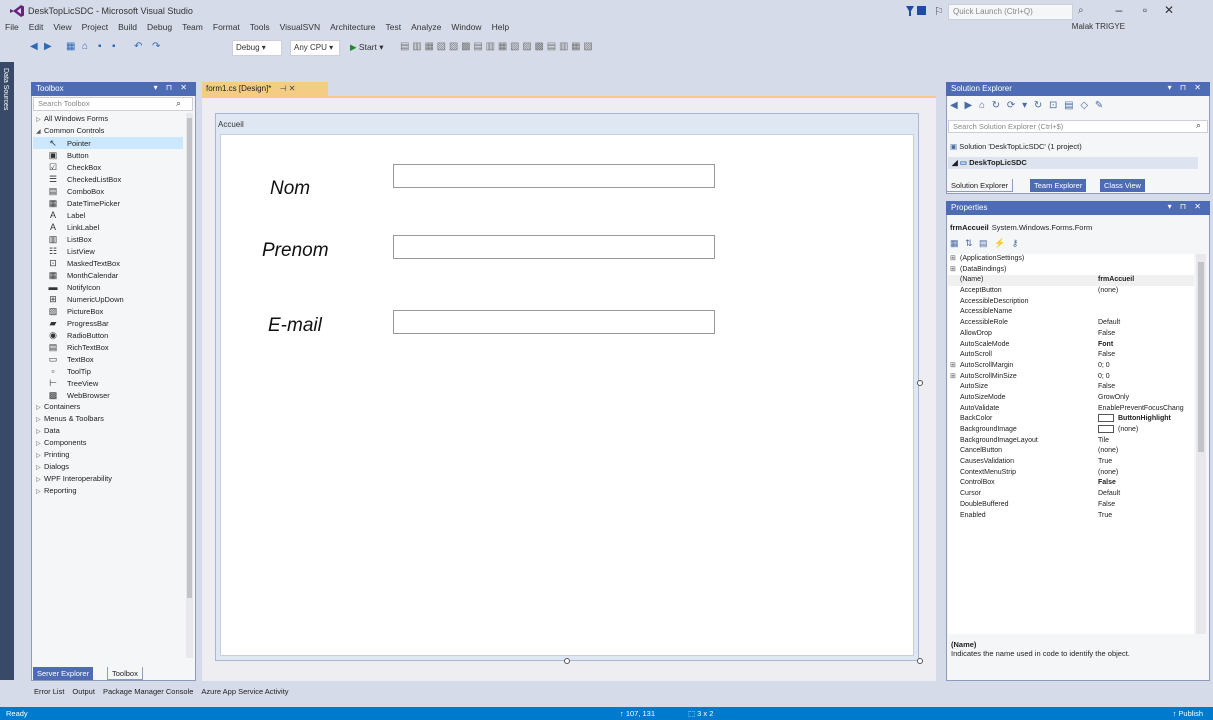 The height and width of the screenshot is (720, 1213). What do you see at coordinates (1071, 377) in the screenshot?
I see `property-row: ⊞ AutoScrollMinSize 0; 0` at bounding box center [1071, 377].